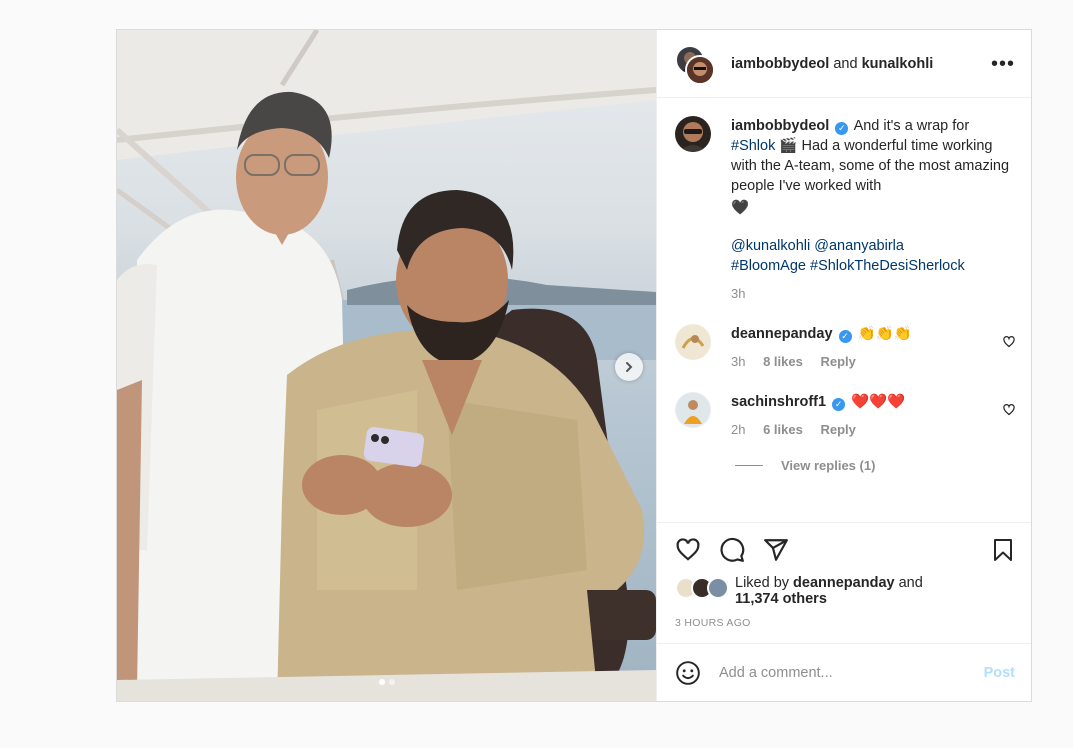 This screenshot has width=1073, height=748. What do you see at coordinates (1003, 550) in the screenshot?
I see `bookmark-icon` at bounding box center [1003, 550].